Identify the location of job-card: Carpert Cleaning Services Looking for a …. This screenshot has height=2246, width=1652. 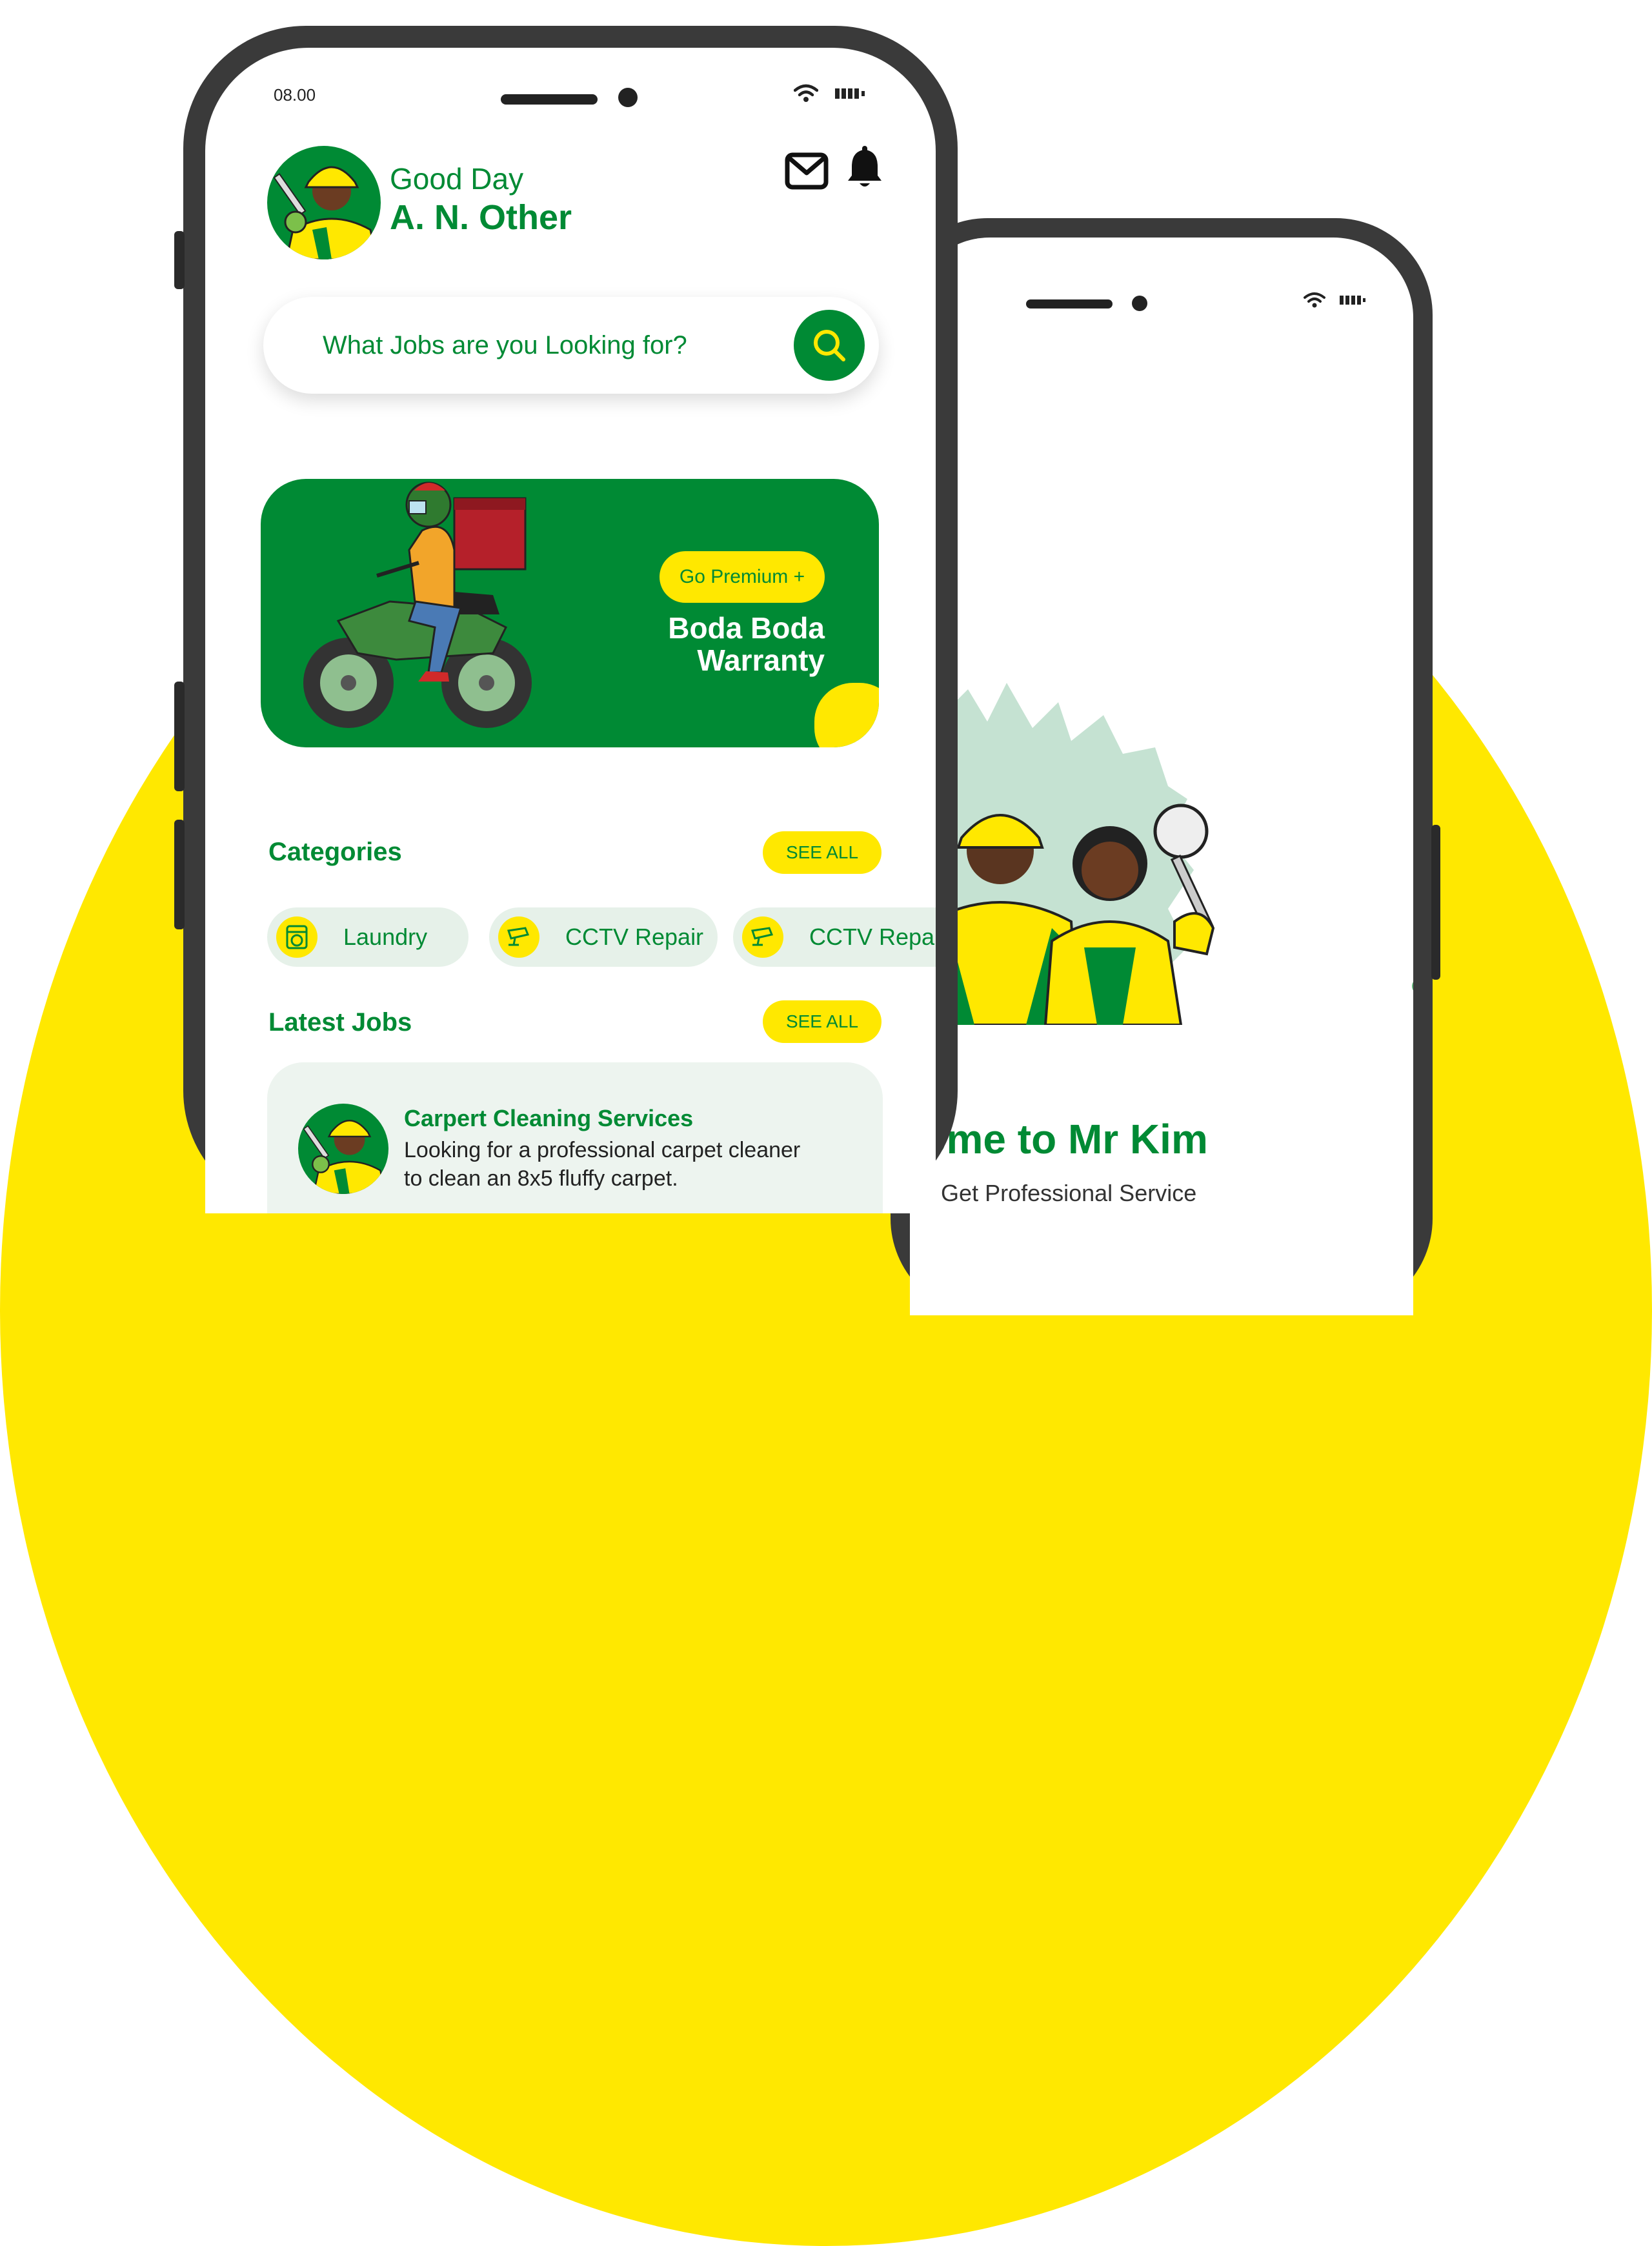
(575, 1137).